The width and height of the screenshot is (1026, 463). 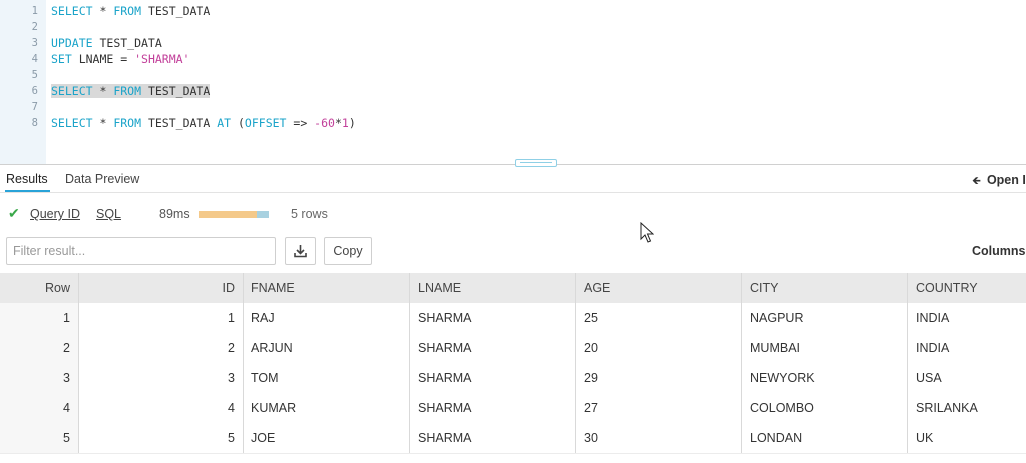 I want to click on cell-country: SRILANKA, so click(x=947, y=408).